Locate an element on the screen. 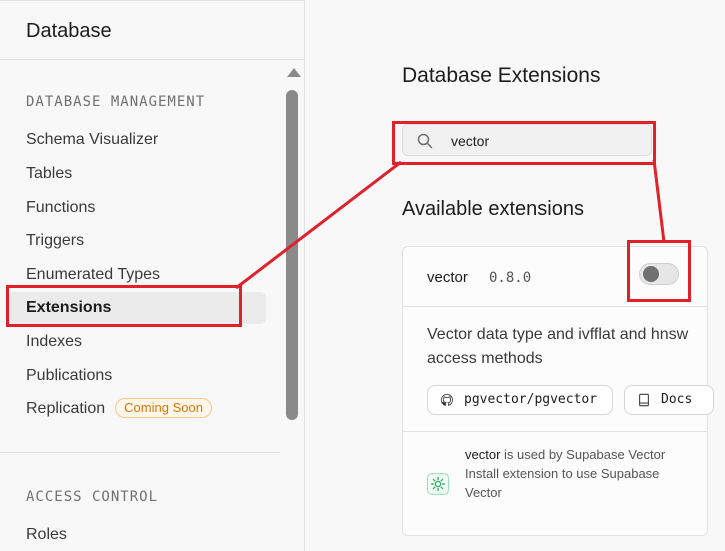 Image resolution: width=725 pixels, height=551 pixels. sidebar-item-roles: Roles is located at coordinates (46, 535).